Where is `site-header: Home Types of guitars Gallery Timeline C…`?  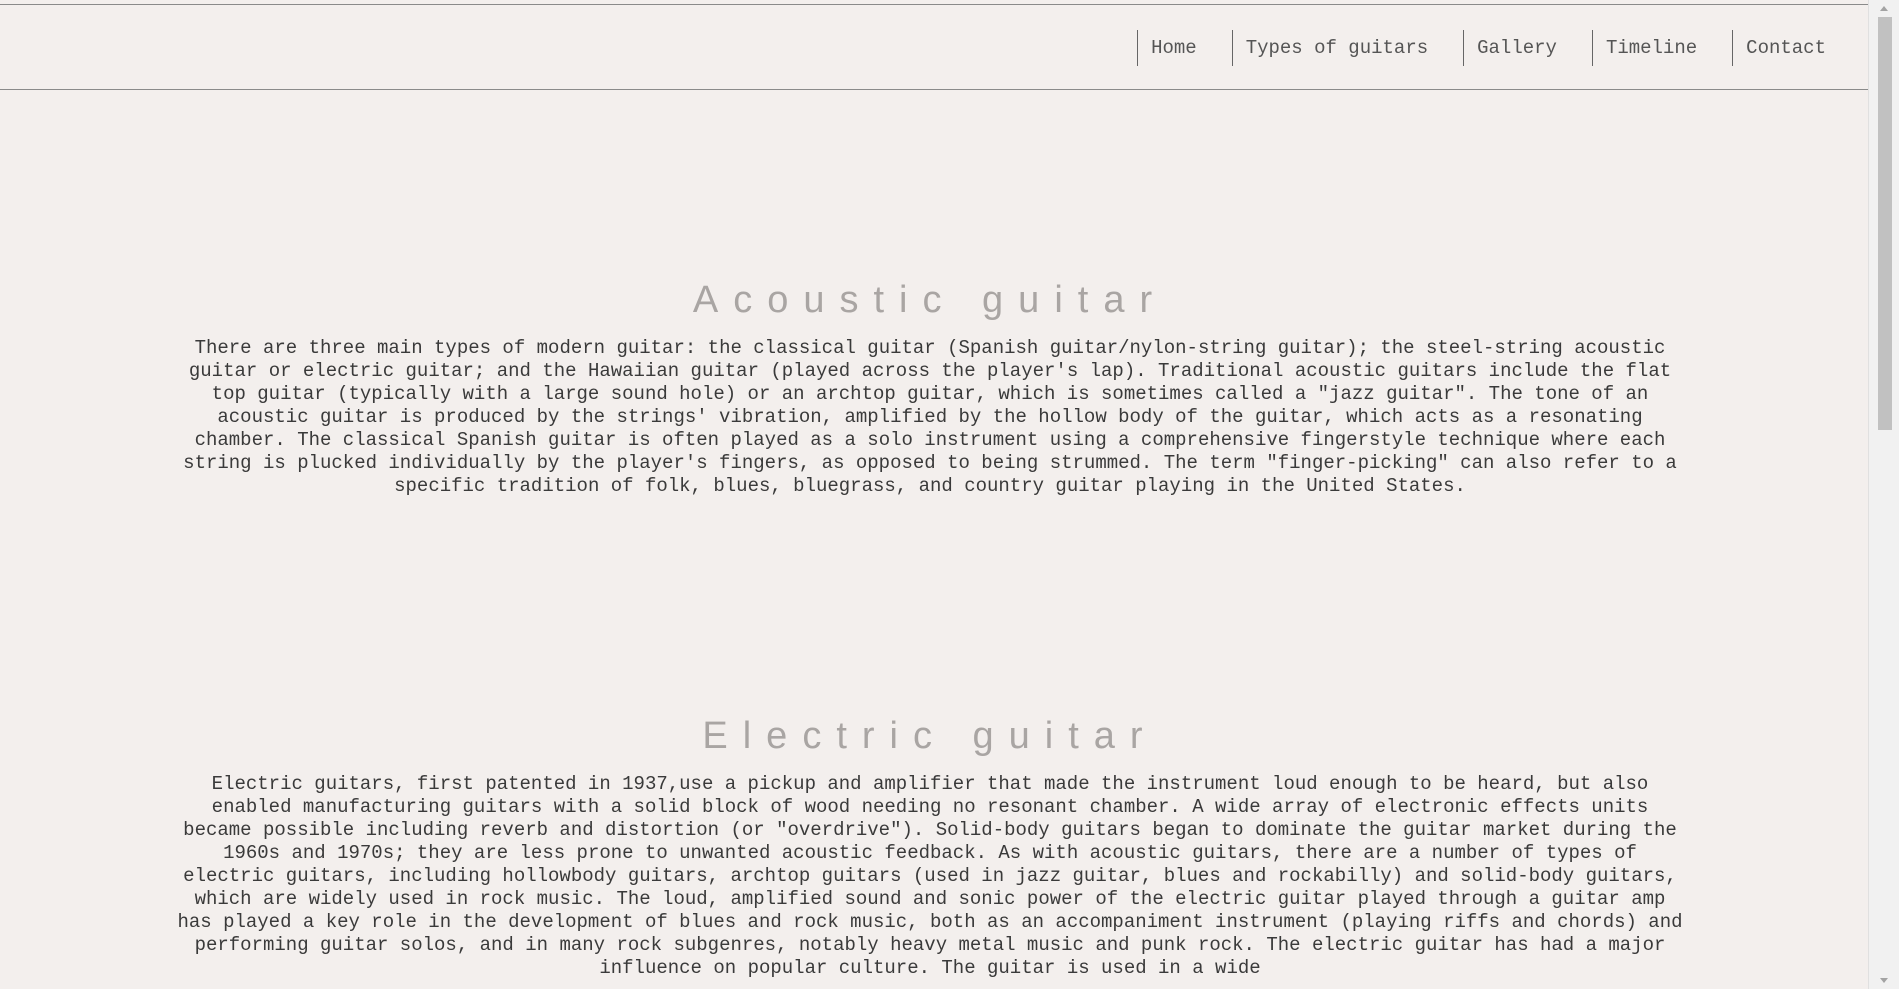
site-header: Home Types of guitars Gallery Timeline C… is located at coordinates (934, 47).